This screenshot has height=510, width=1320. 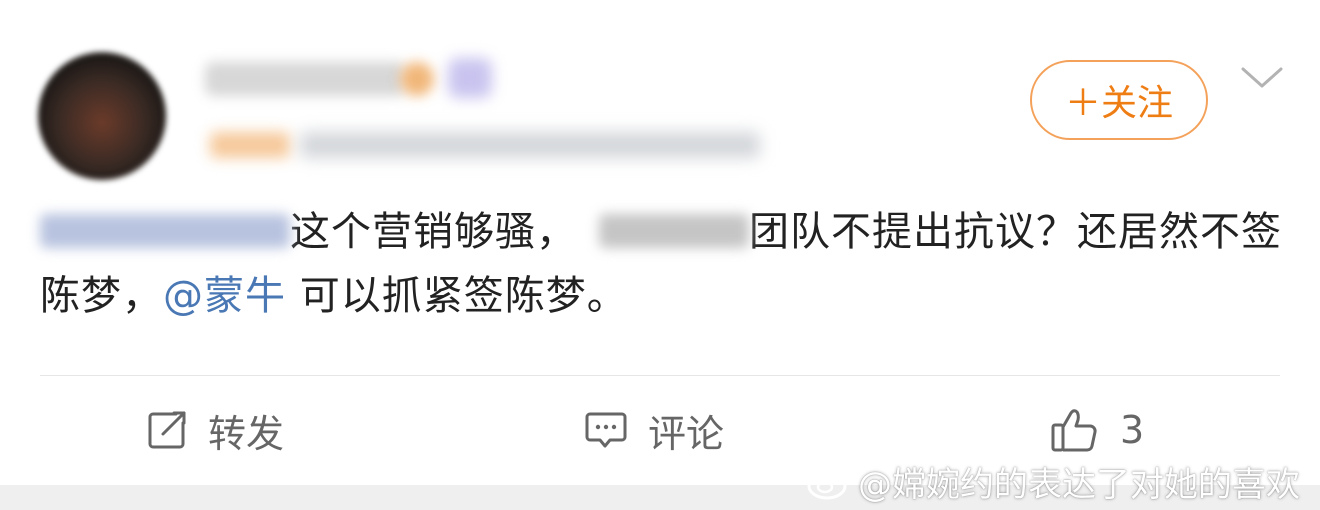 I want to click on comment-label: 评论, so click(x=686, y=433).